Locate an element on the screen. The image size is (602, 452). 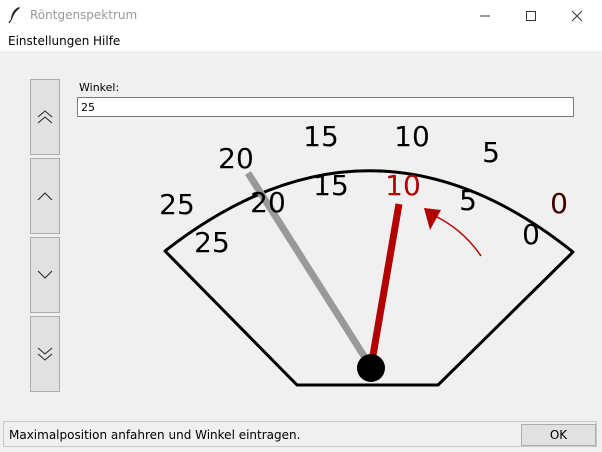
rotation-arrow-head is located at coordinates (432, 219).